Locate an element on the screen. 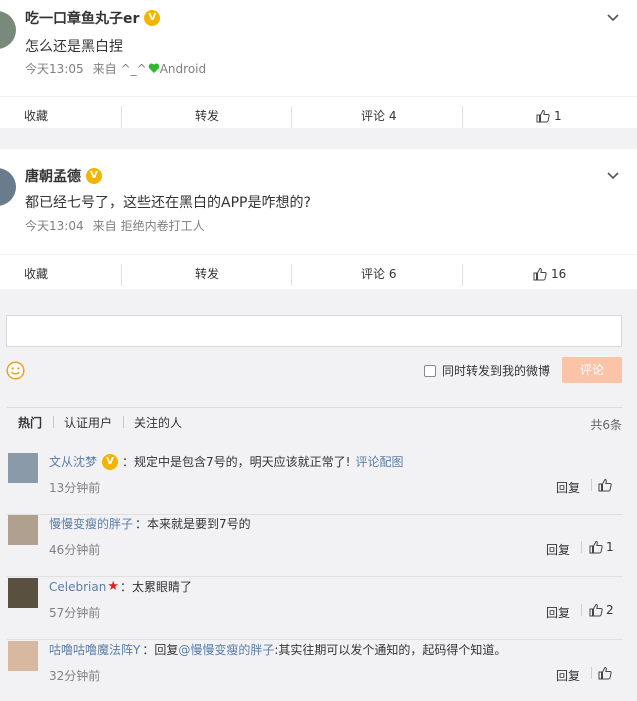 The width and height of the screenshot is (637, 701). comment-tabs: 热门 认证用户 关注的人 共6条 is located at coordinates (315, 422).